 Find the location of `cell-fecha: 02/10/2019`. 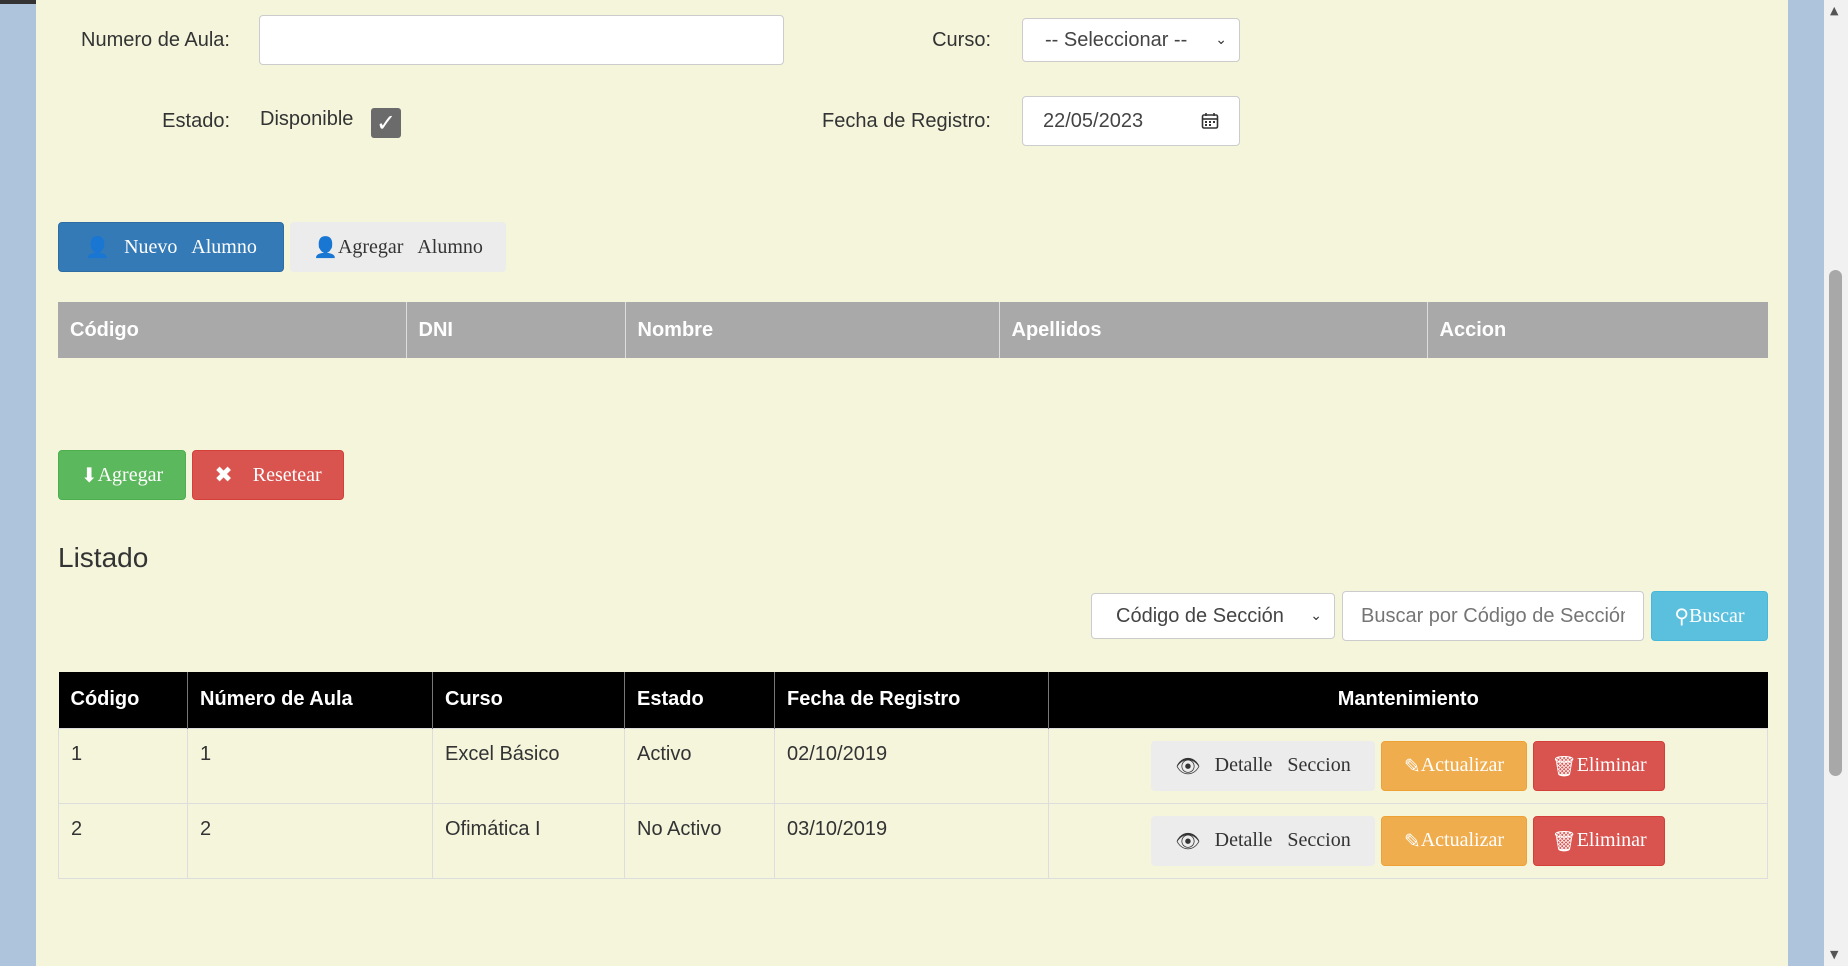

cell-fecha: 02/10/2019 is located at coordinates (911, 765).